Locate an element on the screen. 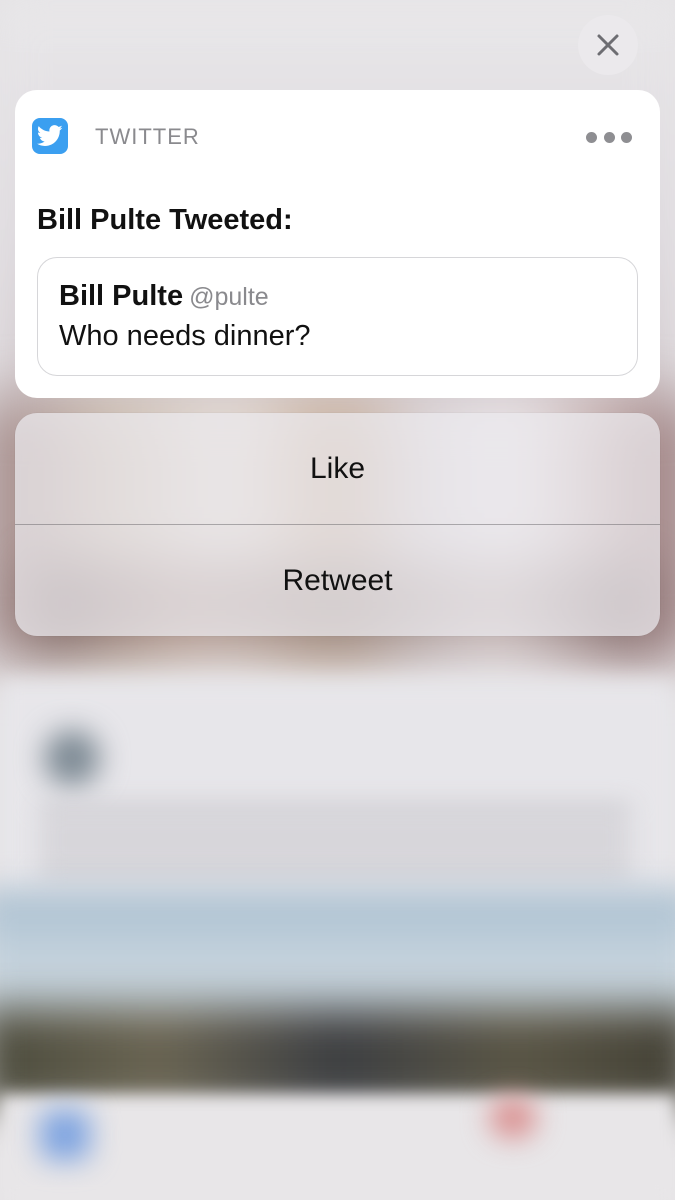 Image resolution: width=675 pixels, height=1200 pixels. background-blur-tabbar is located at coordinates (337, 1147).